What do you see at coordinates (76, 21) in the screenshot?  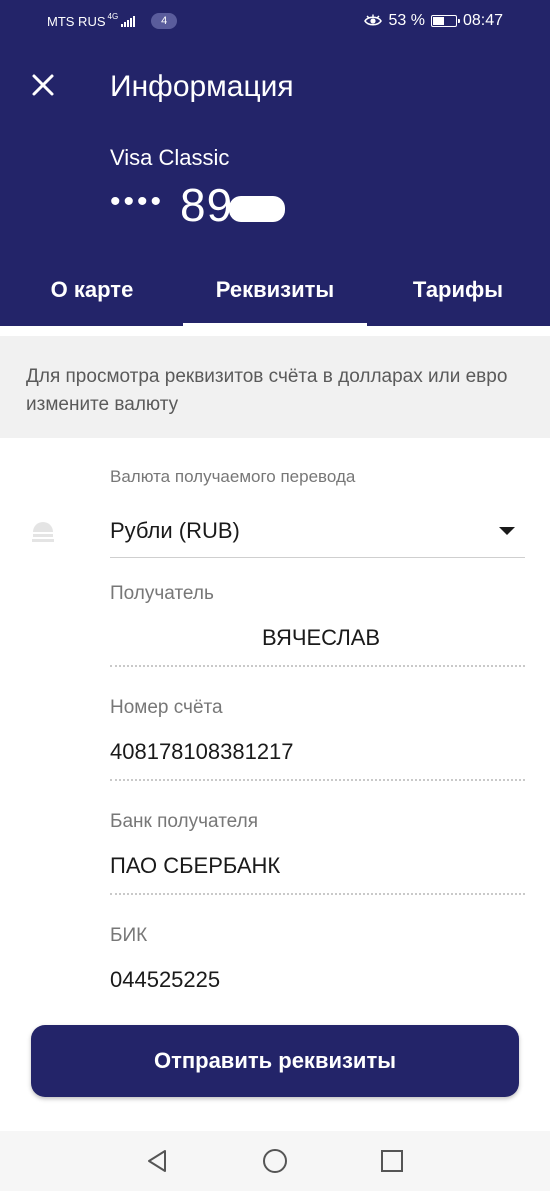 I see `carrier-name: MTS RUS` at bounding box center [76, 21].